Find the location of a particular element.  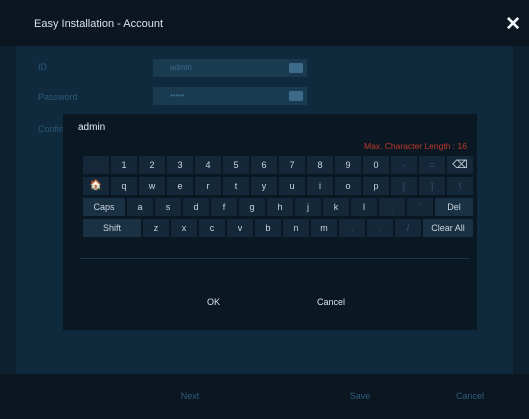

key-semicolon: ; is located at coordinates (392, 207).